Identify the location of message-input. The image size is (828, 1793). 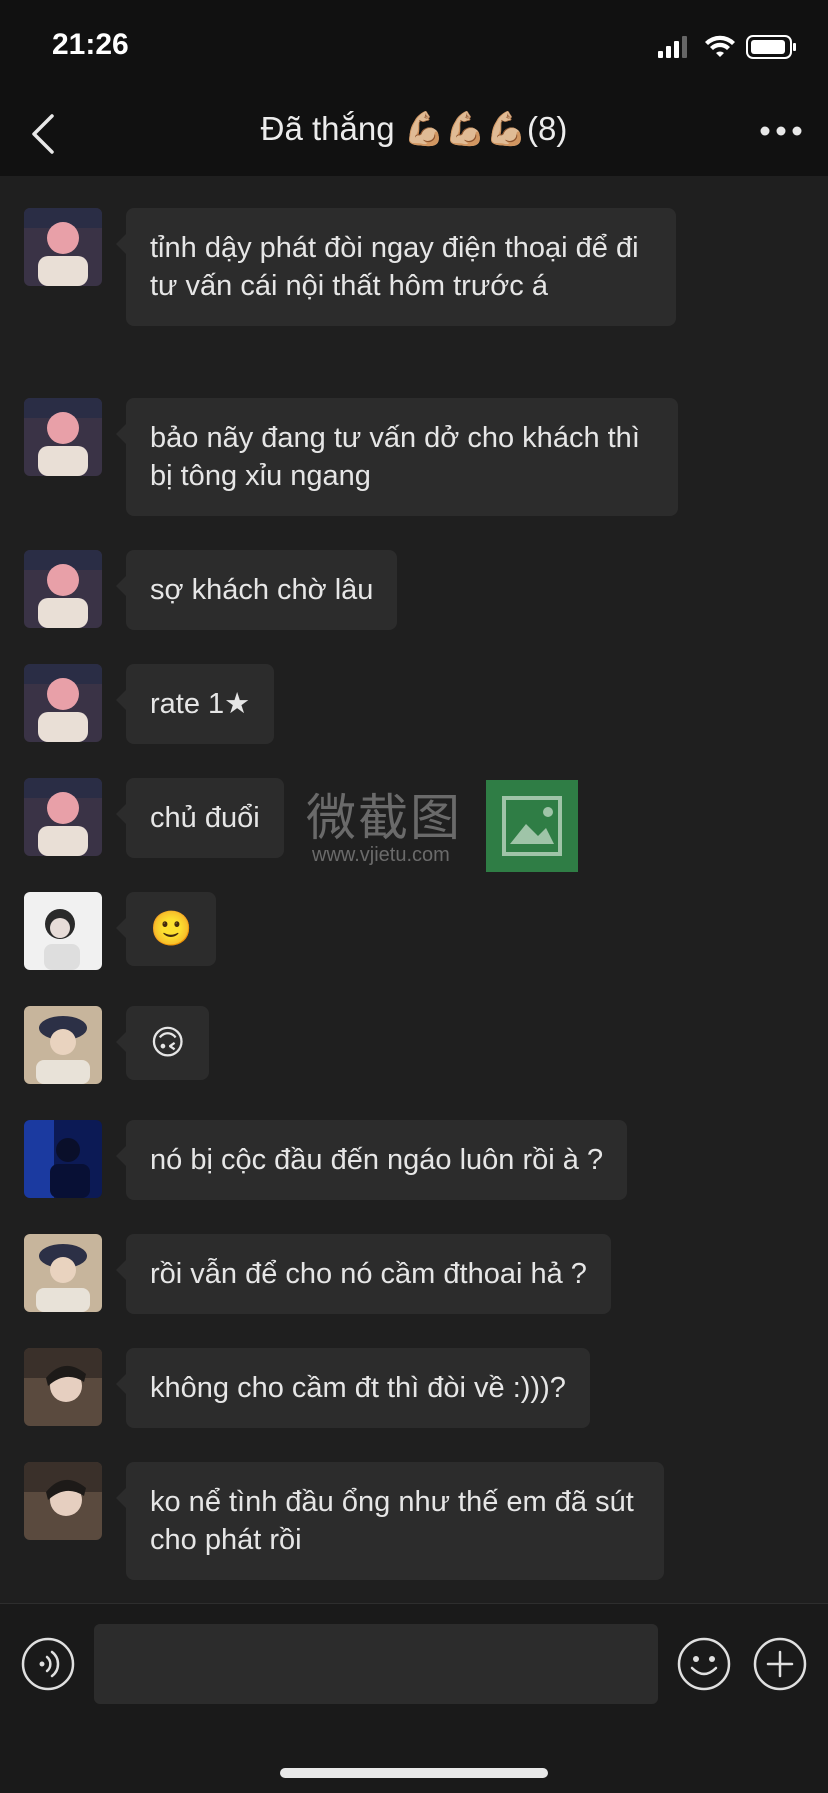
(376, 1664).